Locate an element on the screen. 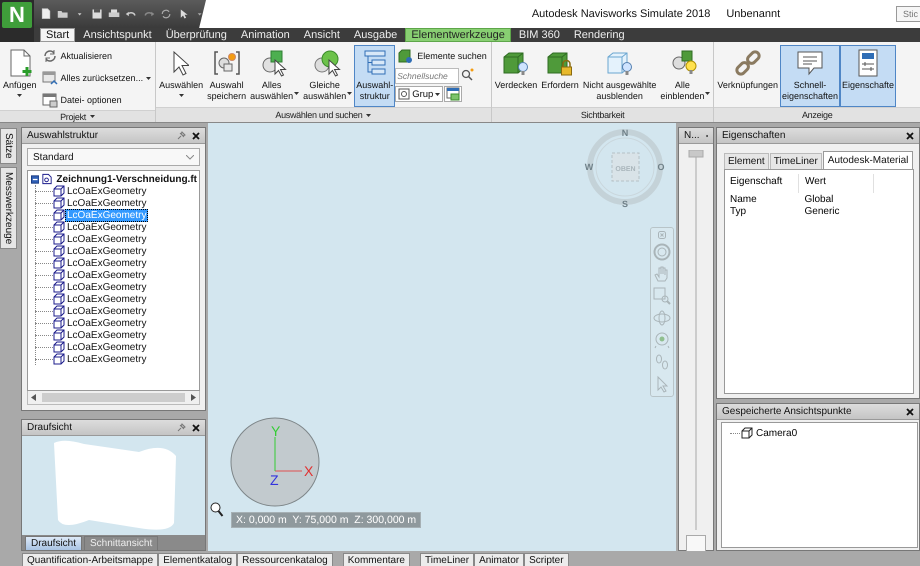  viewpoint-item: Camera0 is located at coordinates (777, 433).